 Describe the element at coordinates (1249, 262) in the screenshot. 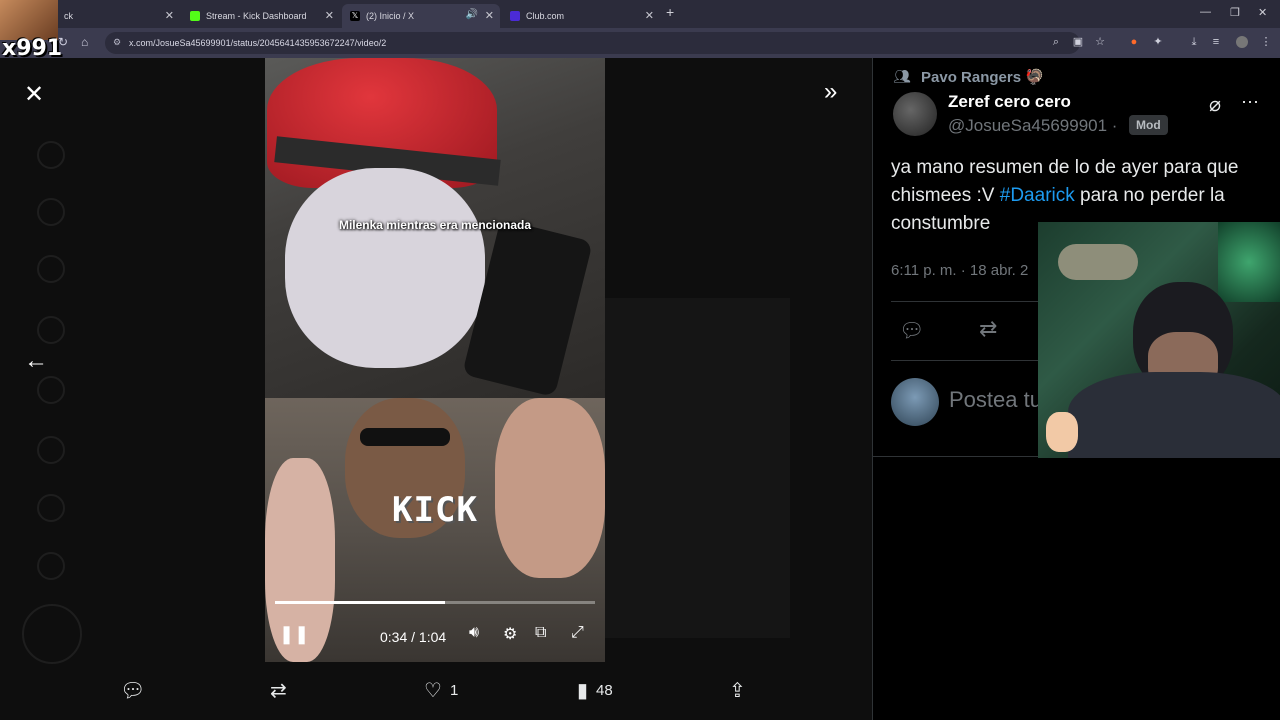

I see `green-light` at that location.